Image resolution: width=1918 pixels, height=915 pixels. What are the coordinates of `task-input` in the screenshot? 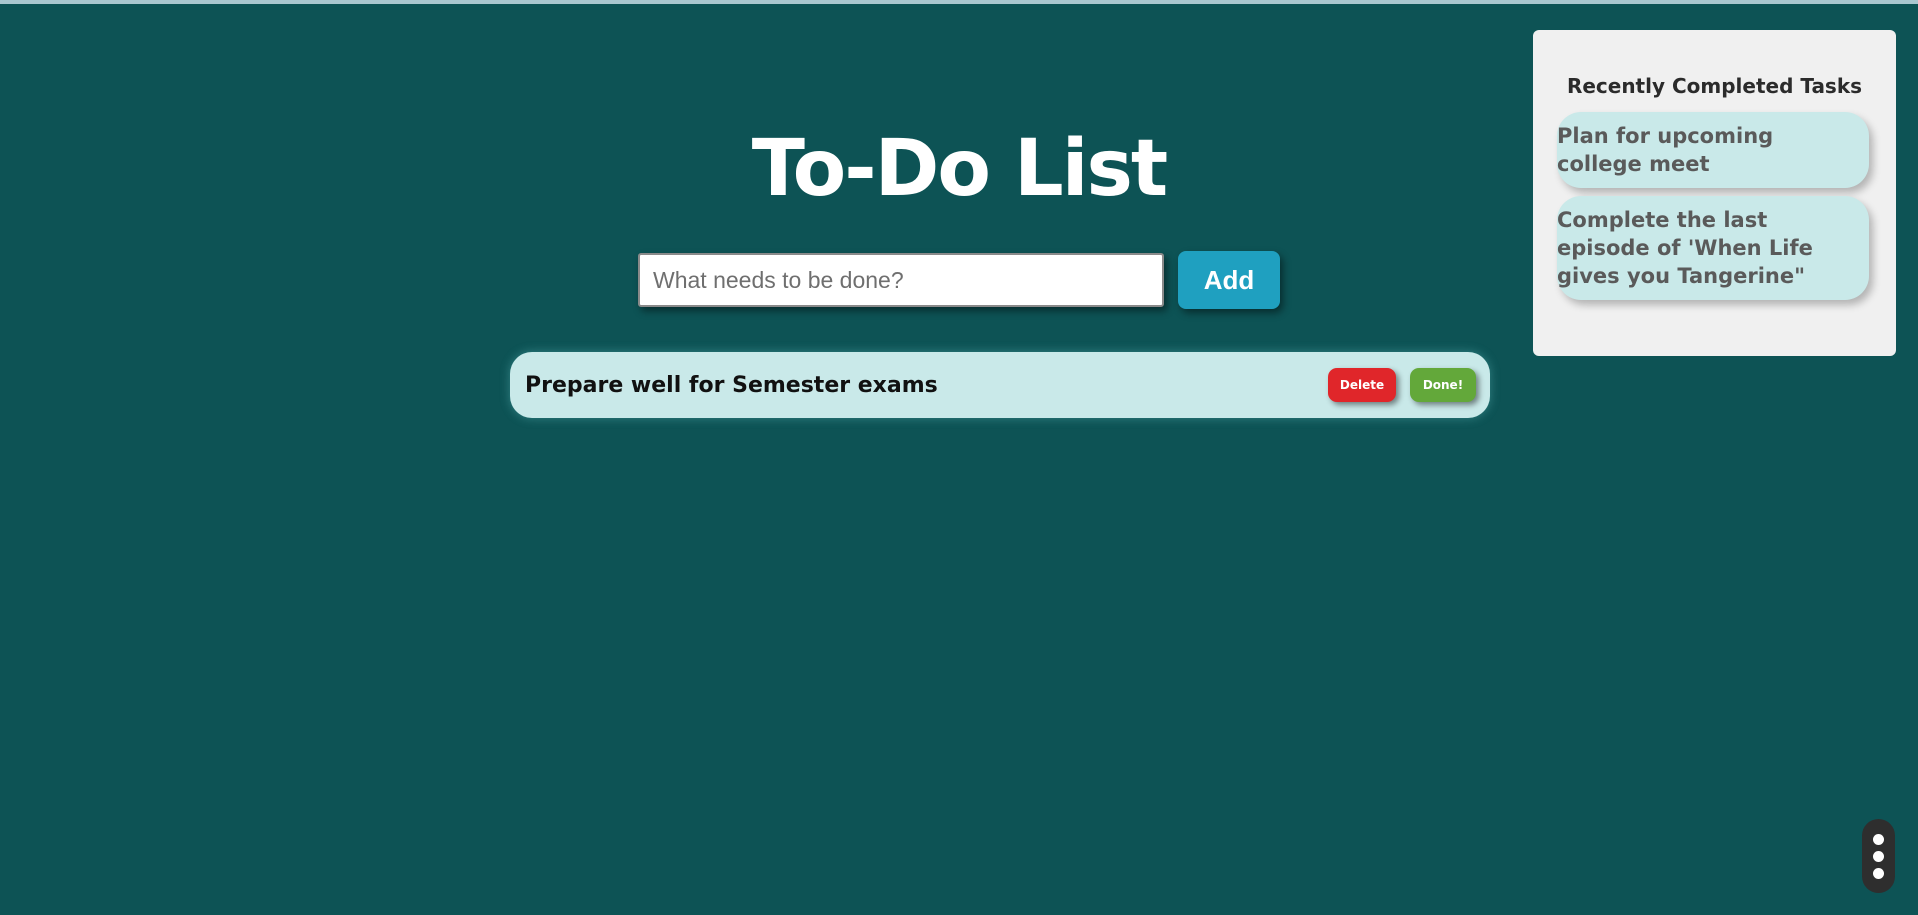 It's located at (901, 280).